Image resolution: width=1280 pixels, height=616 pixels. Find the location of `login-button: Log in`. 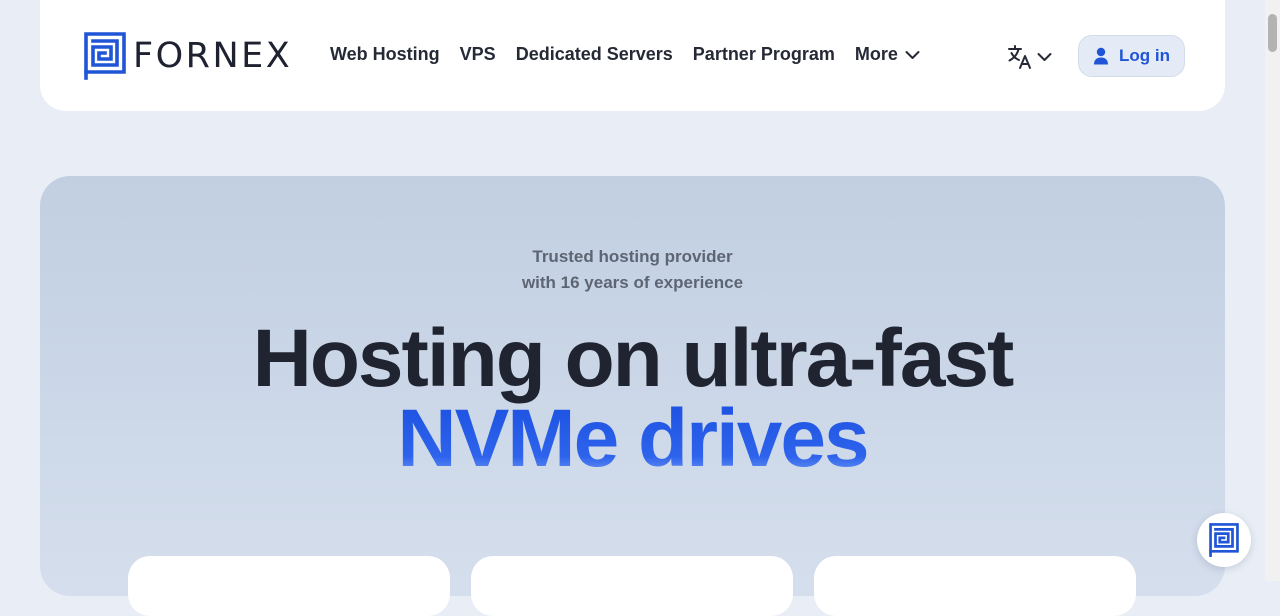

login-button: Log in is located at coordinates (1131, 56).